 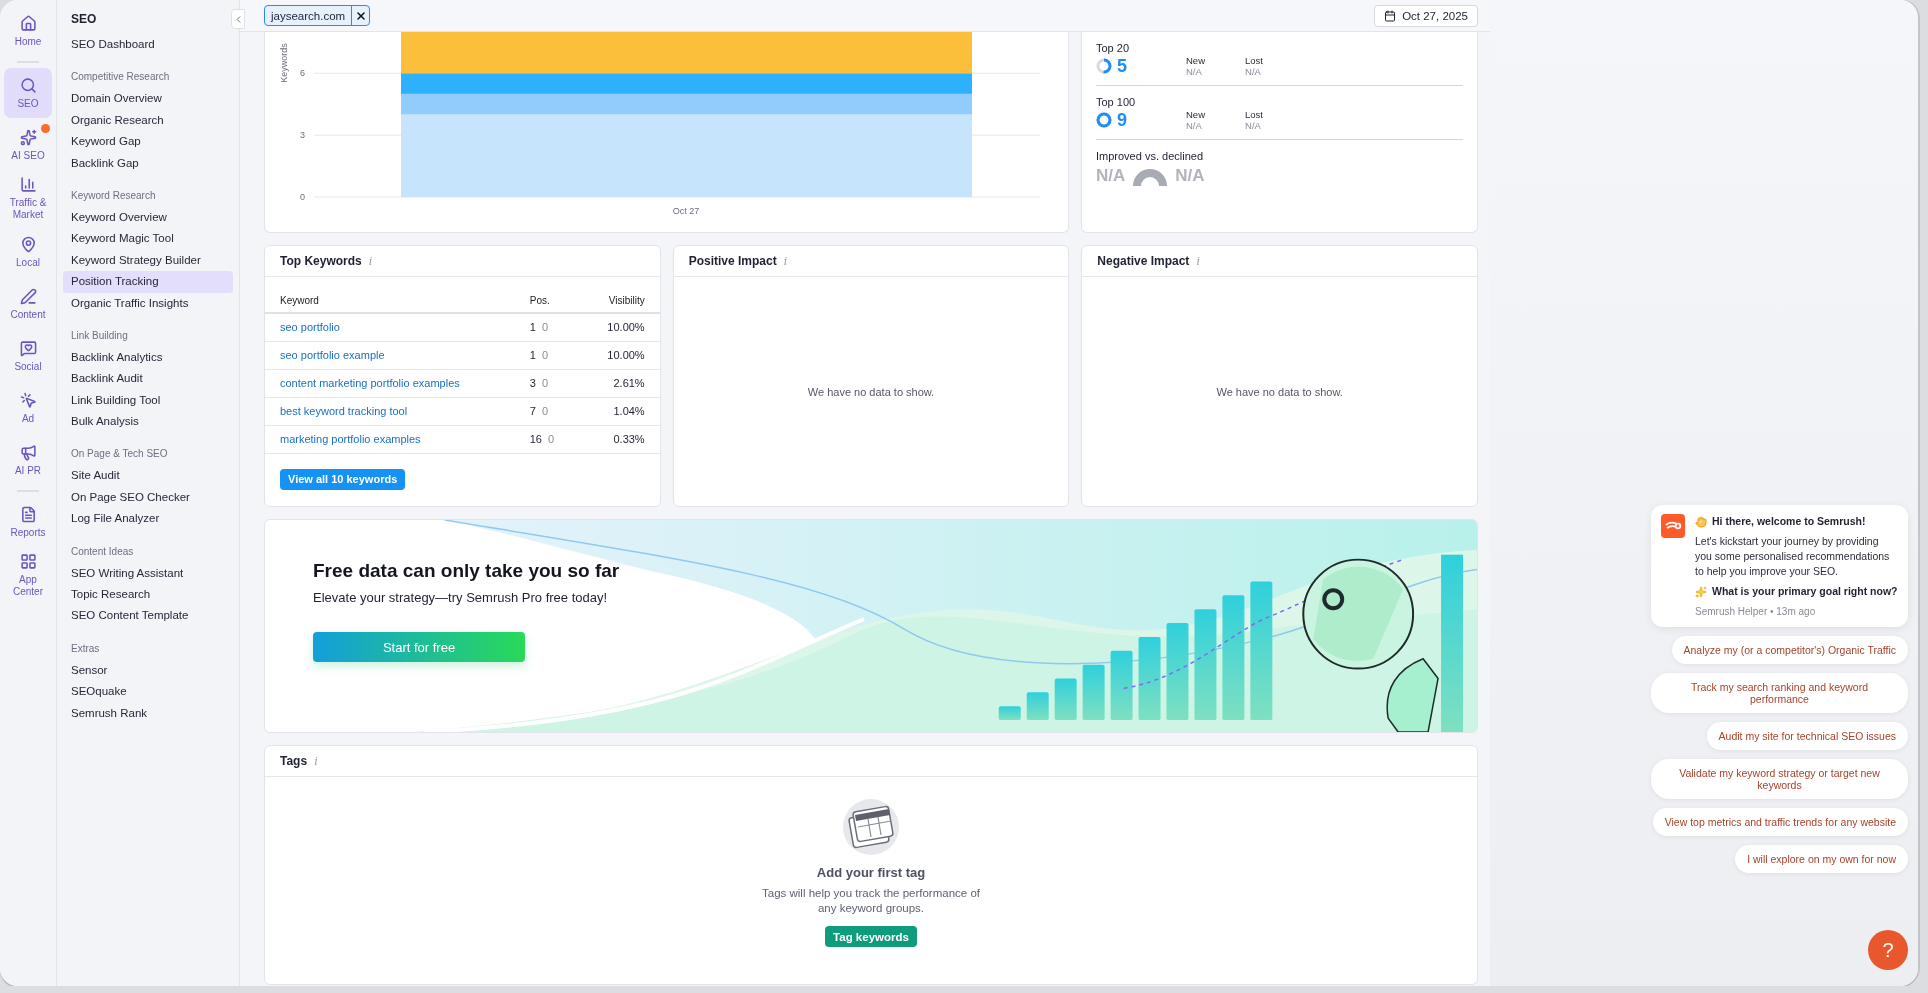 I want to click on menu-title: SEO, so click(x=84, y=19).